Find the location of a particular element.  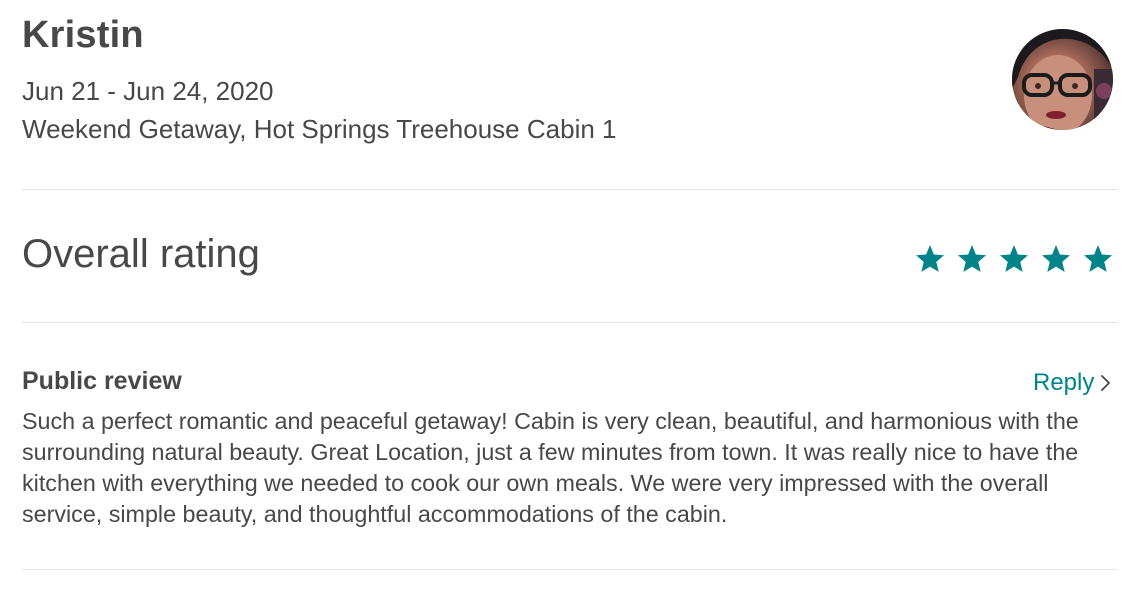

reply-link: Reply is located at coordinates (1072, 383).